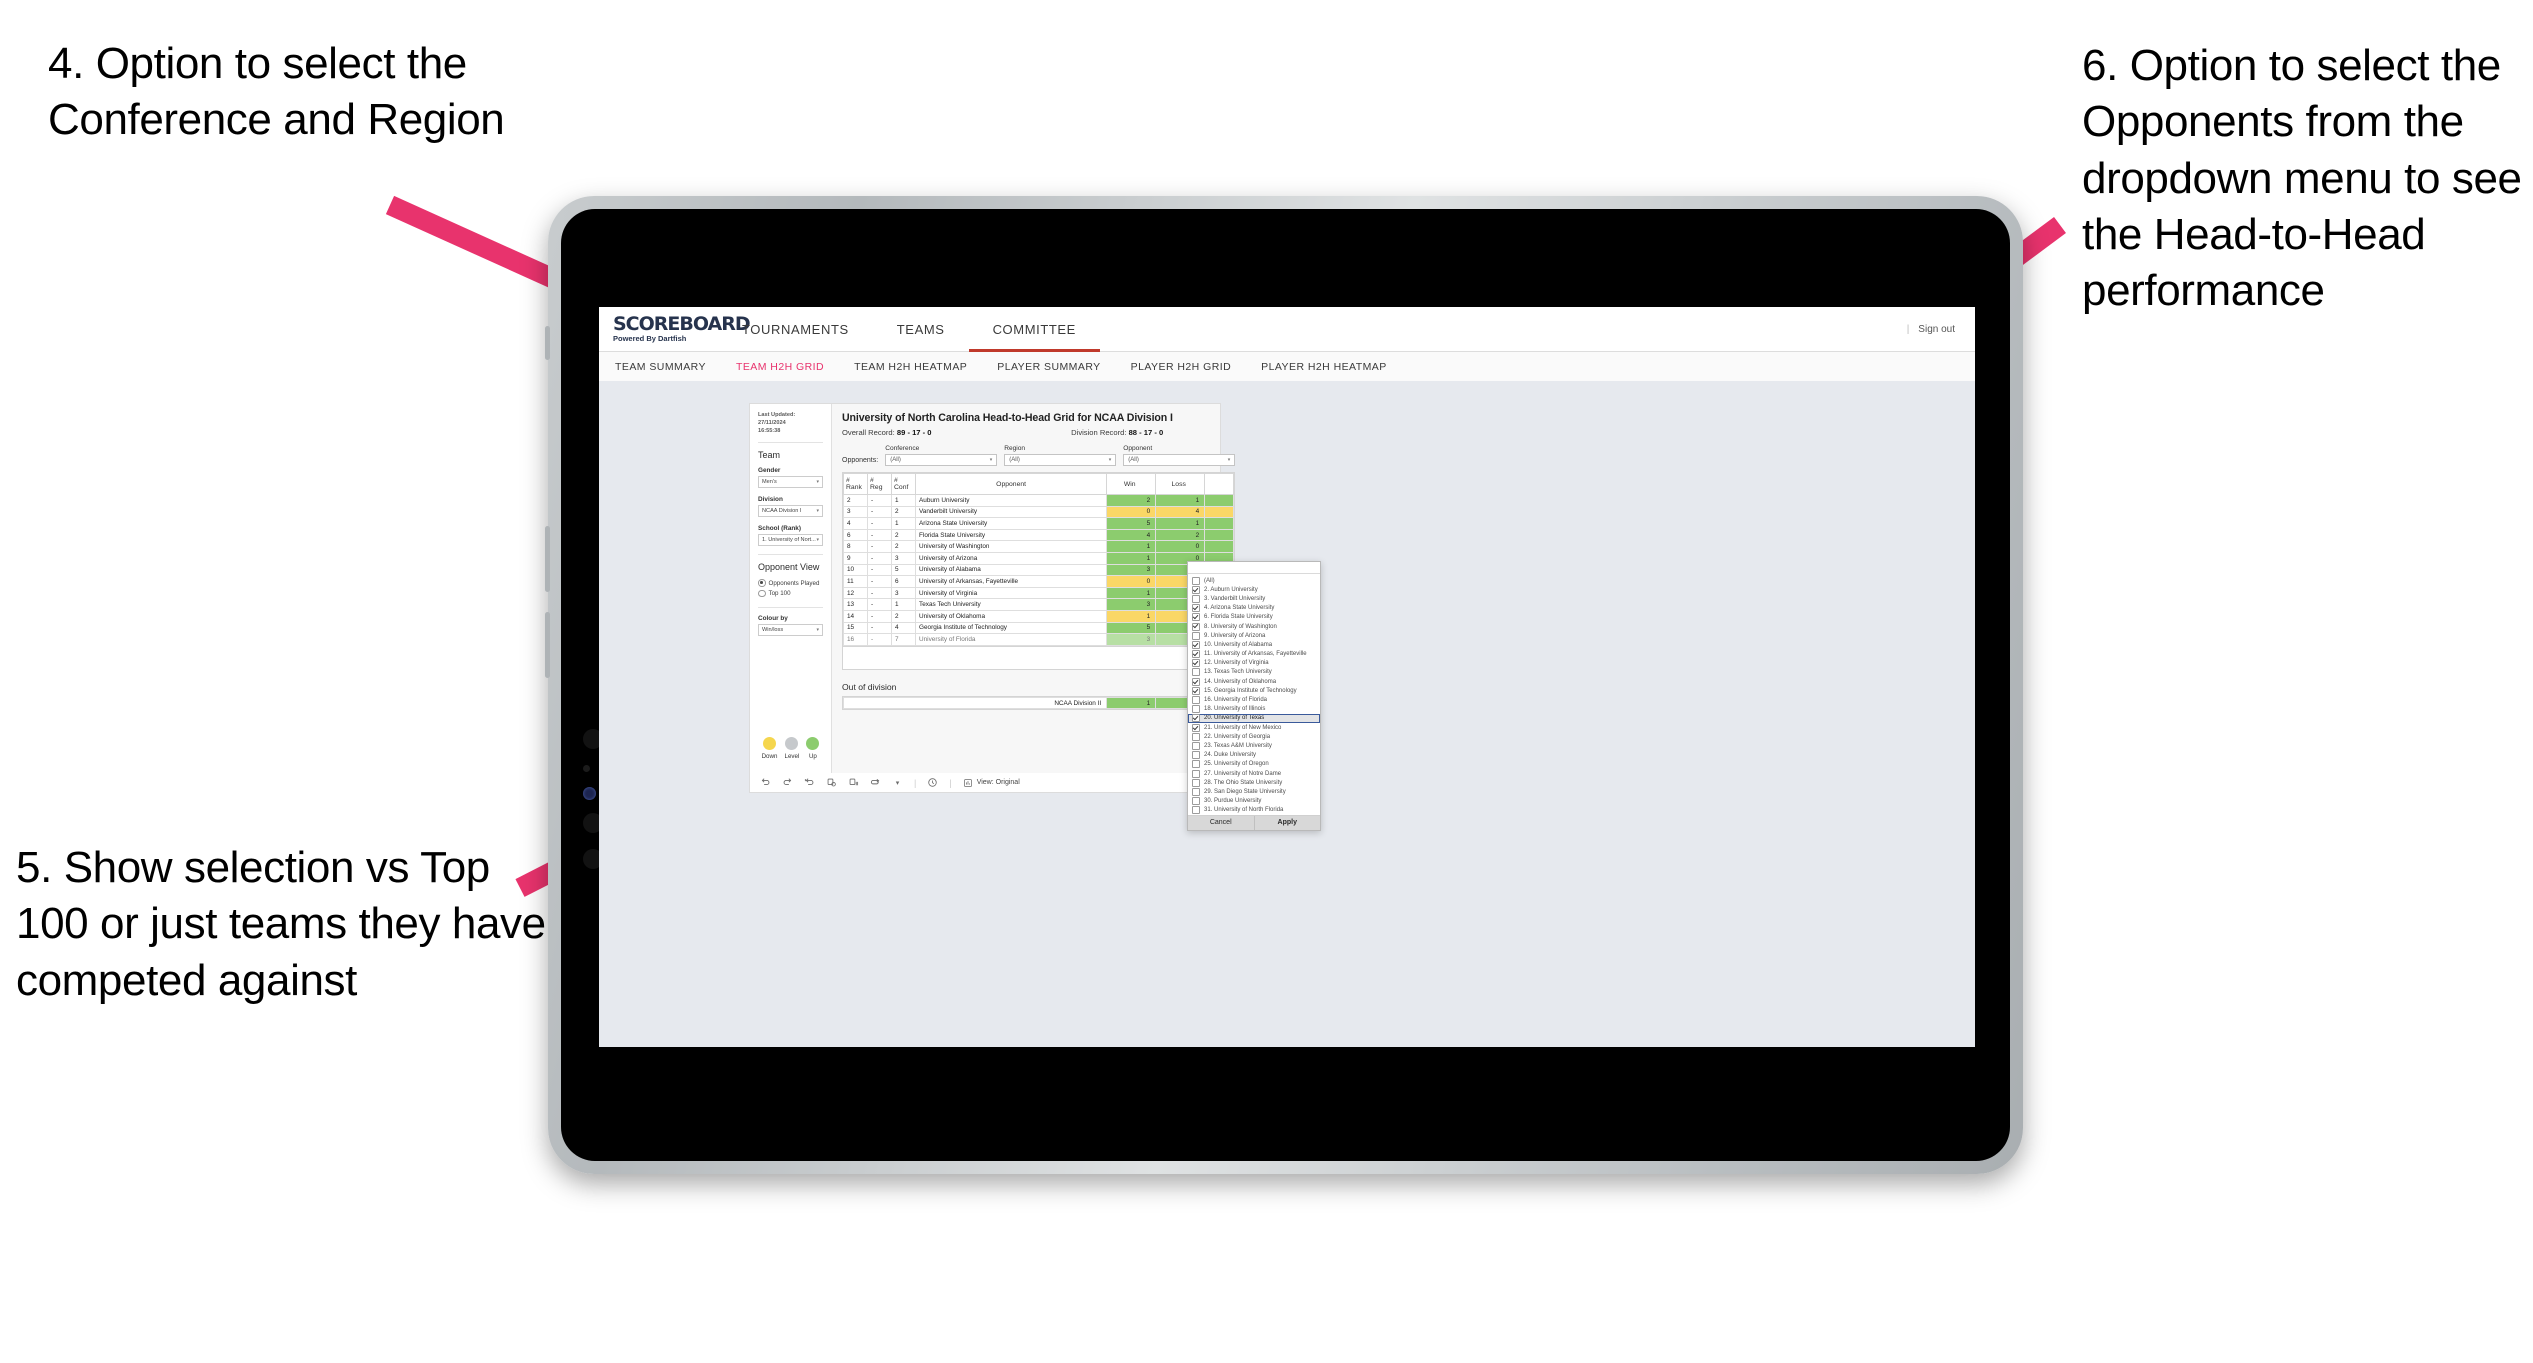 This screenshot has width=2533, height=1363. I want to click on opponent-list-item: 18. University of Illinois, so click(1254, 709).